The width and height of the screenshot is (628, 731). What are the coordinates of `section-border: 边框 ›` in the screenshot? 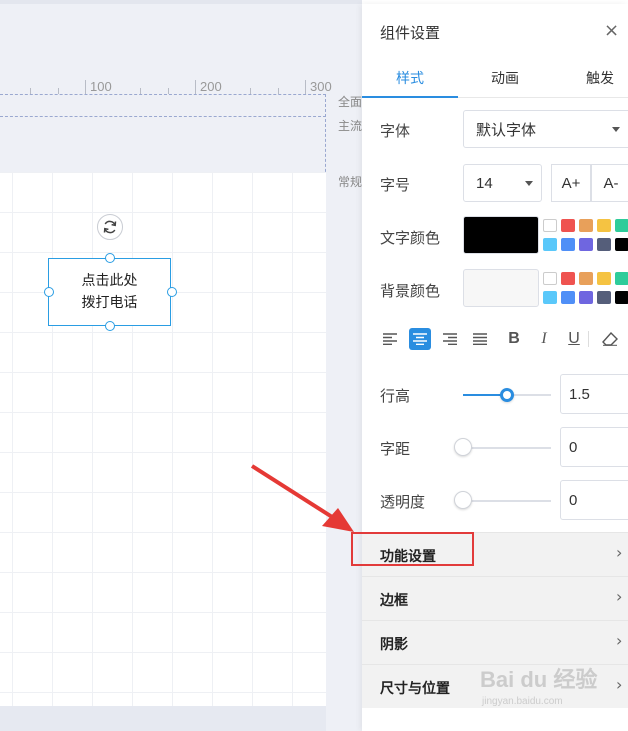 It's located at (495, 598).